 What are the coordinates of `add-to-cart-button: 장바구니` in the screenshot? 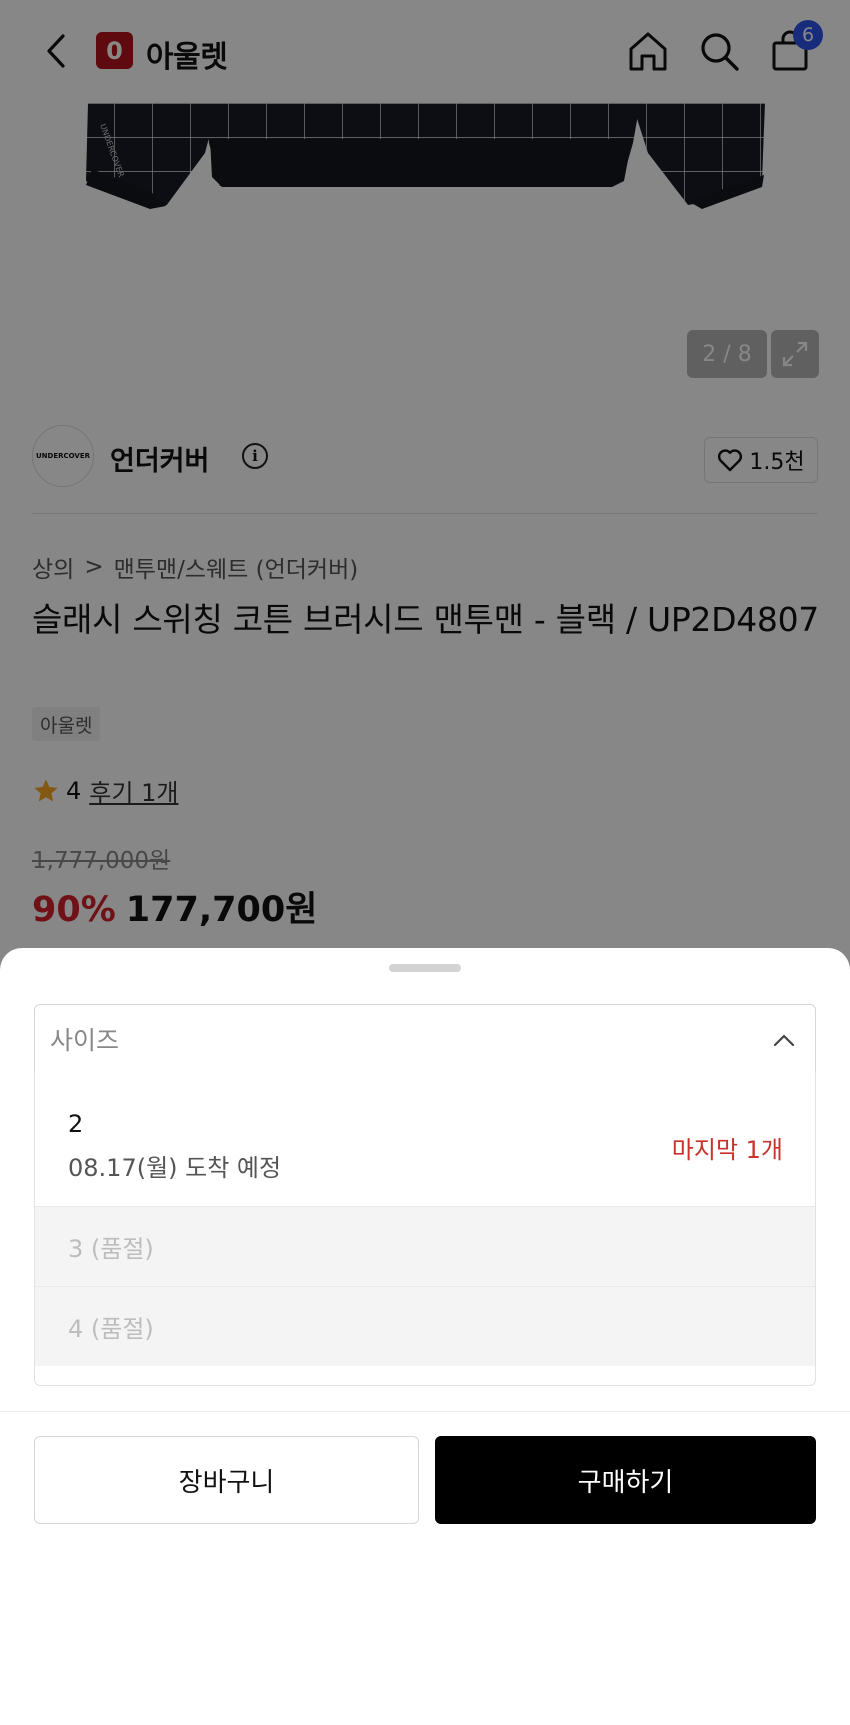 It's located at (226, 1480).